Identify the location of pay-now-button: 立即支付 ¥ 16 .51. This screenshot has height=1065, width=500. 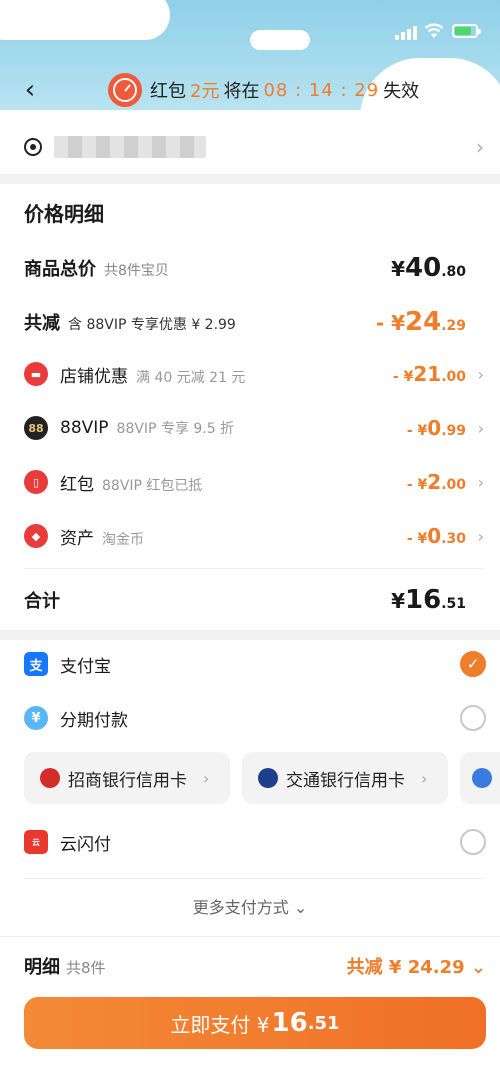
(255, 1023).